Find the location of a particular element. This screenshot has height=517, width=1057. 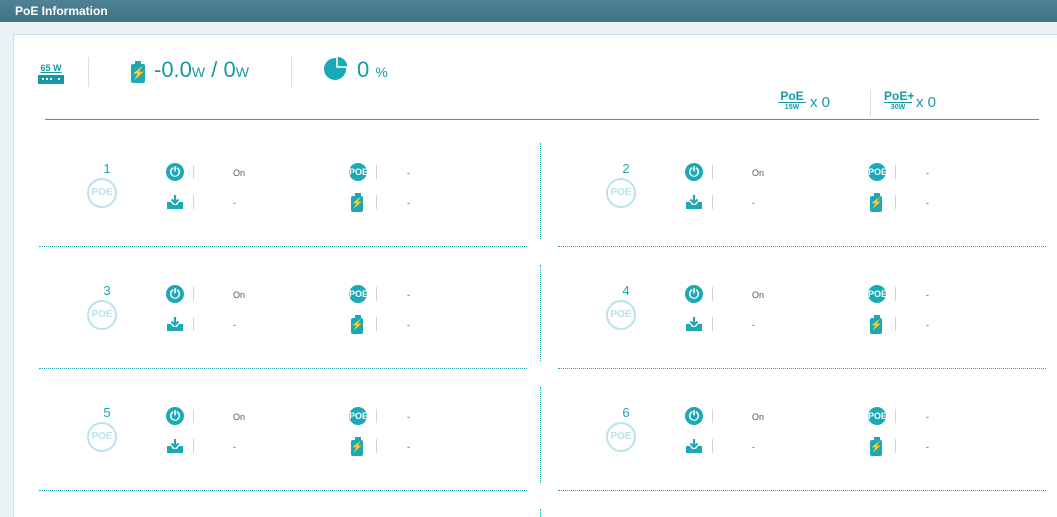

port-number: 4 is located at coordinates (626, 290).